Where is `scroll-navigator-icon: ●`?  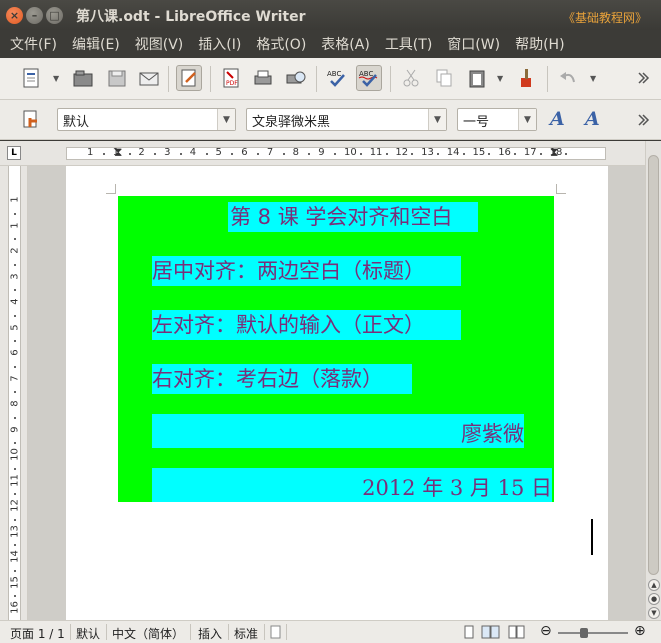
scroll-navigator-icon: ● is located at coordinates (654, 599).